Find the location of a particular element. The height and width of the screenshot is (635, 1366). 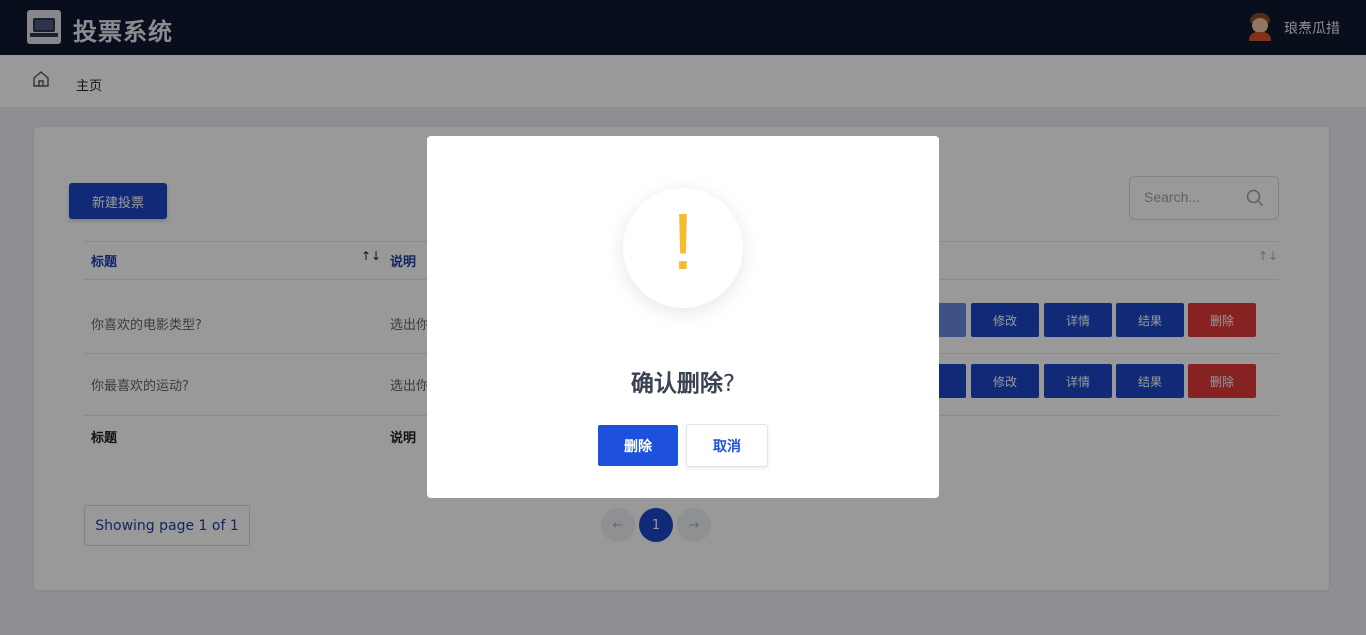

dialog-title: 确认删除? is located at coordinates (683, 381).